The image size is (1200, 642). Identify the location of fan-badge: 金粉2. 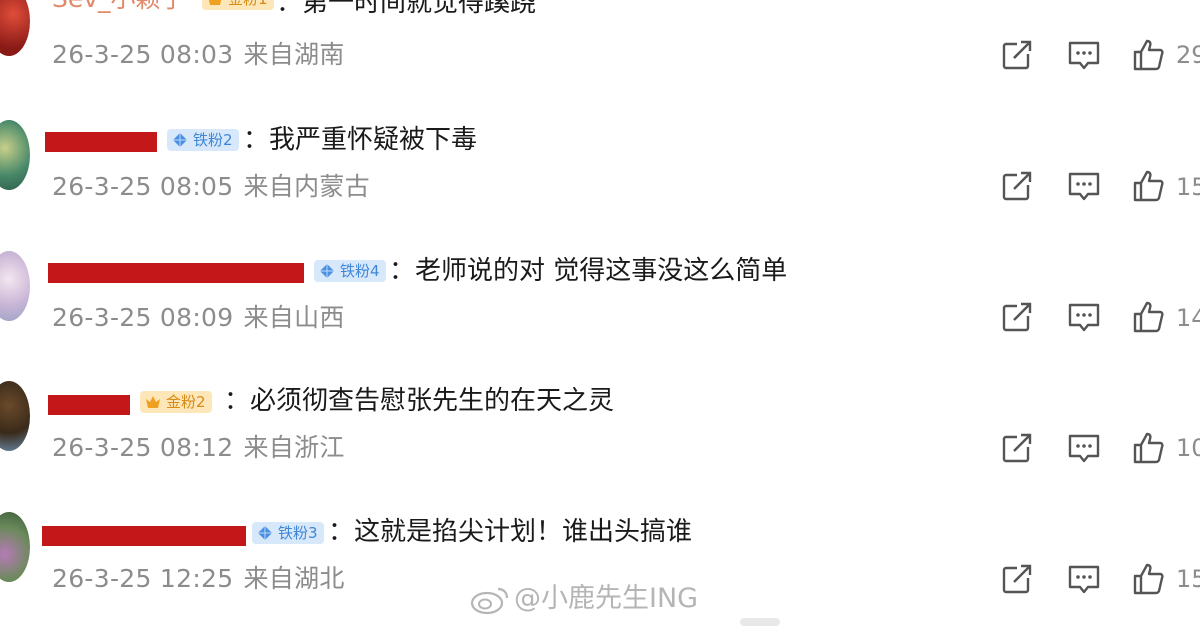
(176, 402).